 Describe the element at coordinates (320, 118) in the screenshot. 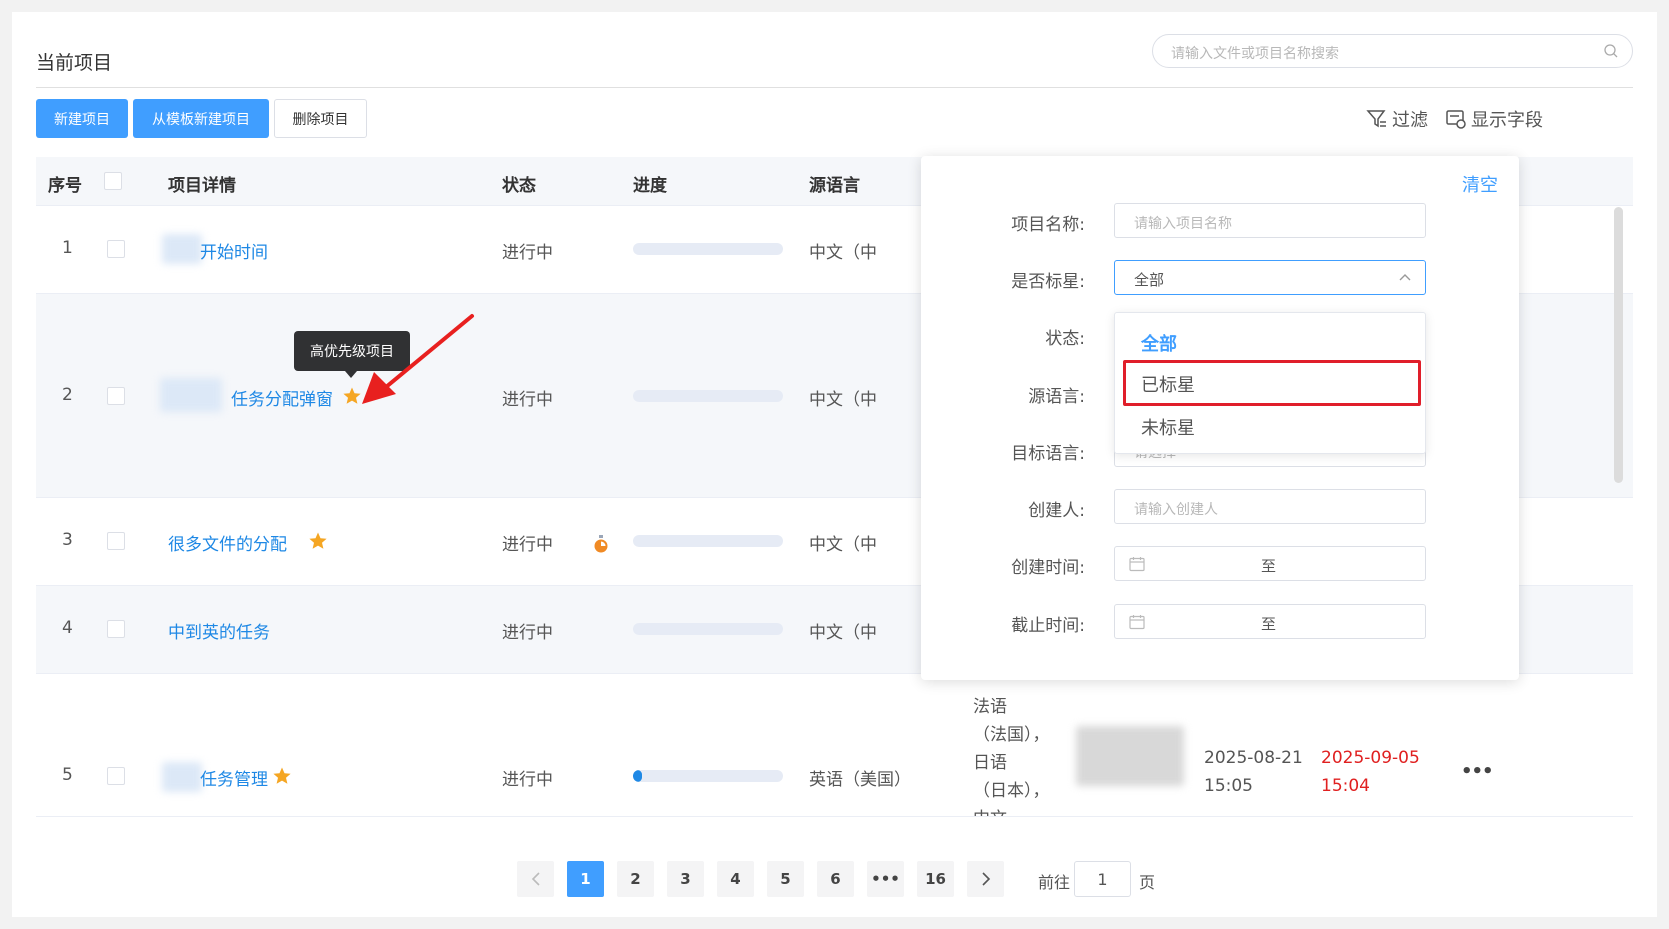

I see `delete-project-button: 删除项目` at that location.